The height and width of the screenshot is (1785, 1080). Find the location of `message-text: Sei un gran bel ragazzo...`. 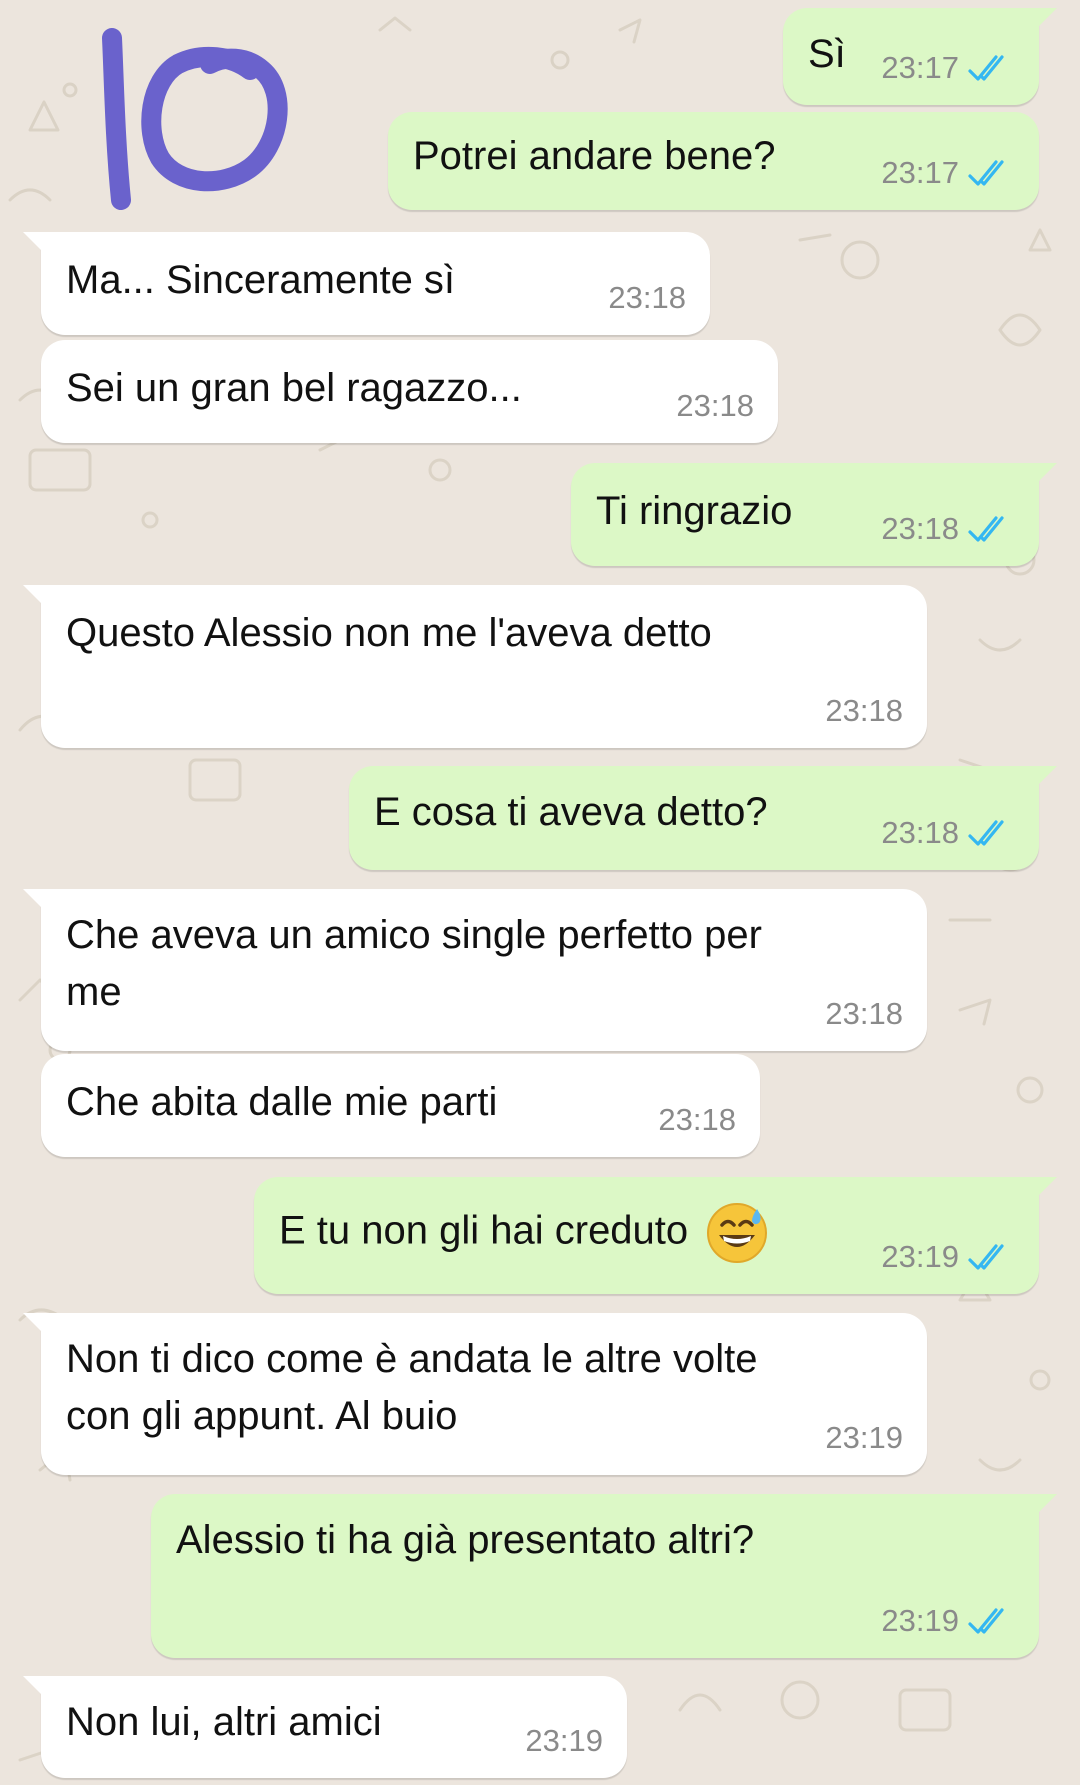

message-text: Sei un gran bel ragazzo... is located at coordinates (294, 388).